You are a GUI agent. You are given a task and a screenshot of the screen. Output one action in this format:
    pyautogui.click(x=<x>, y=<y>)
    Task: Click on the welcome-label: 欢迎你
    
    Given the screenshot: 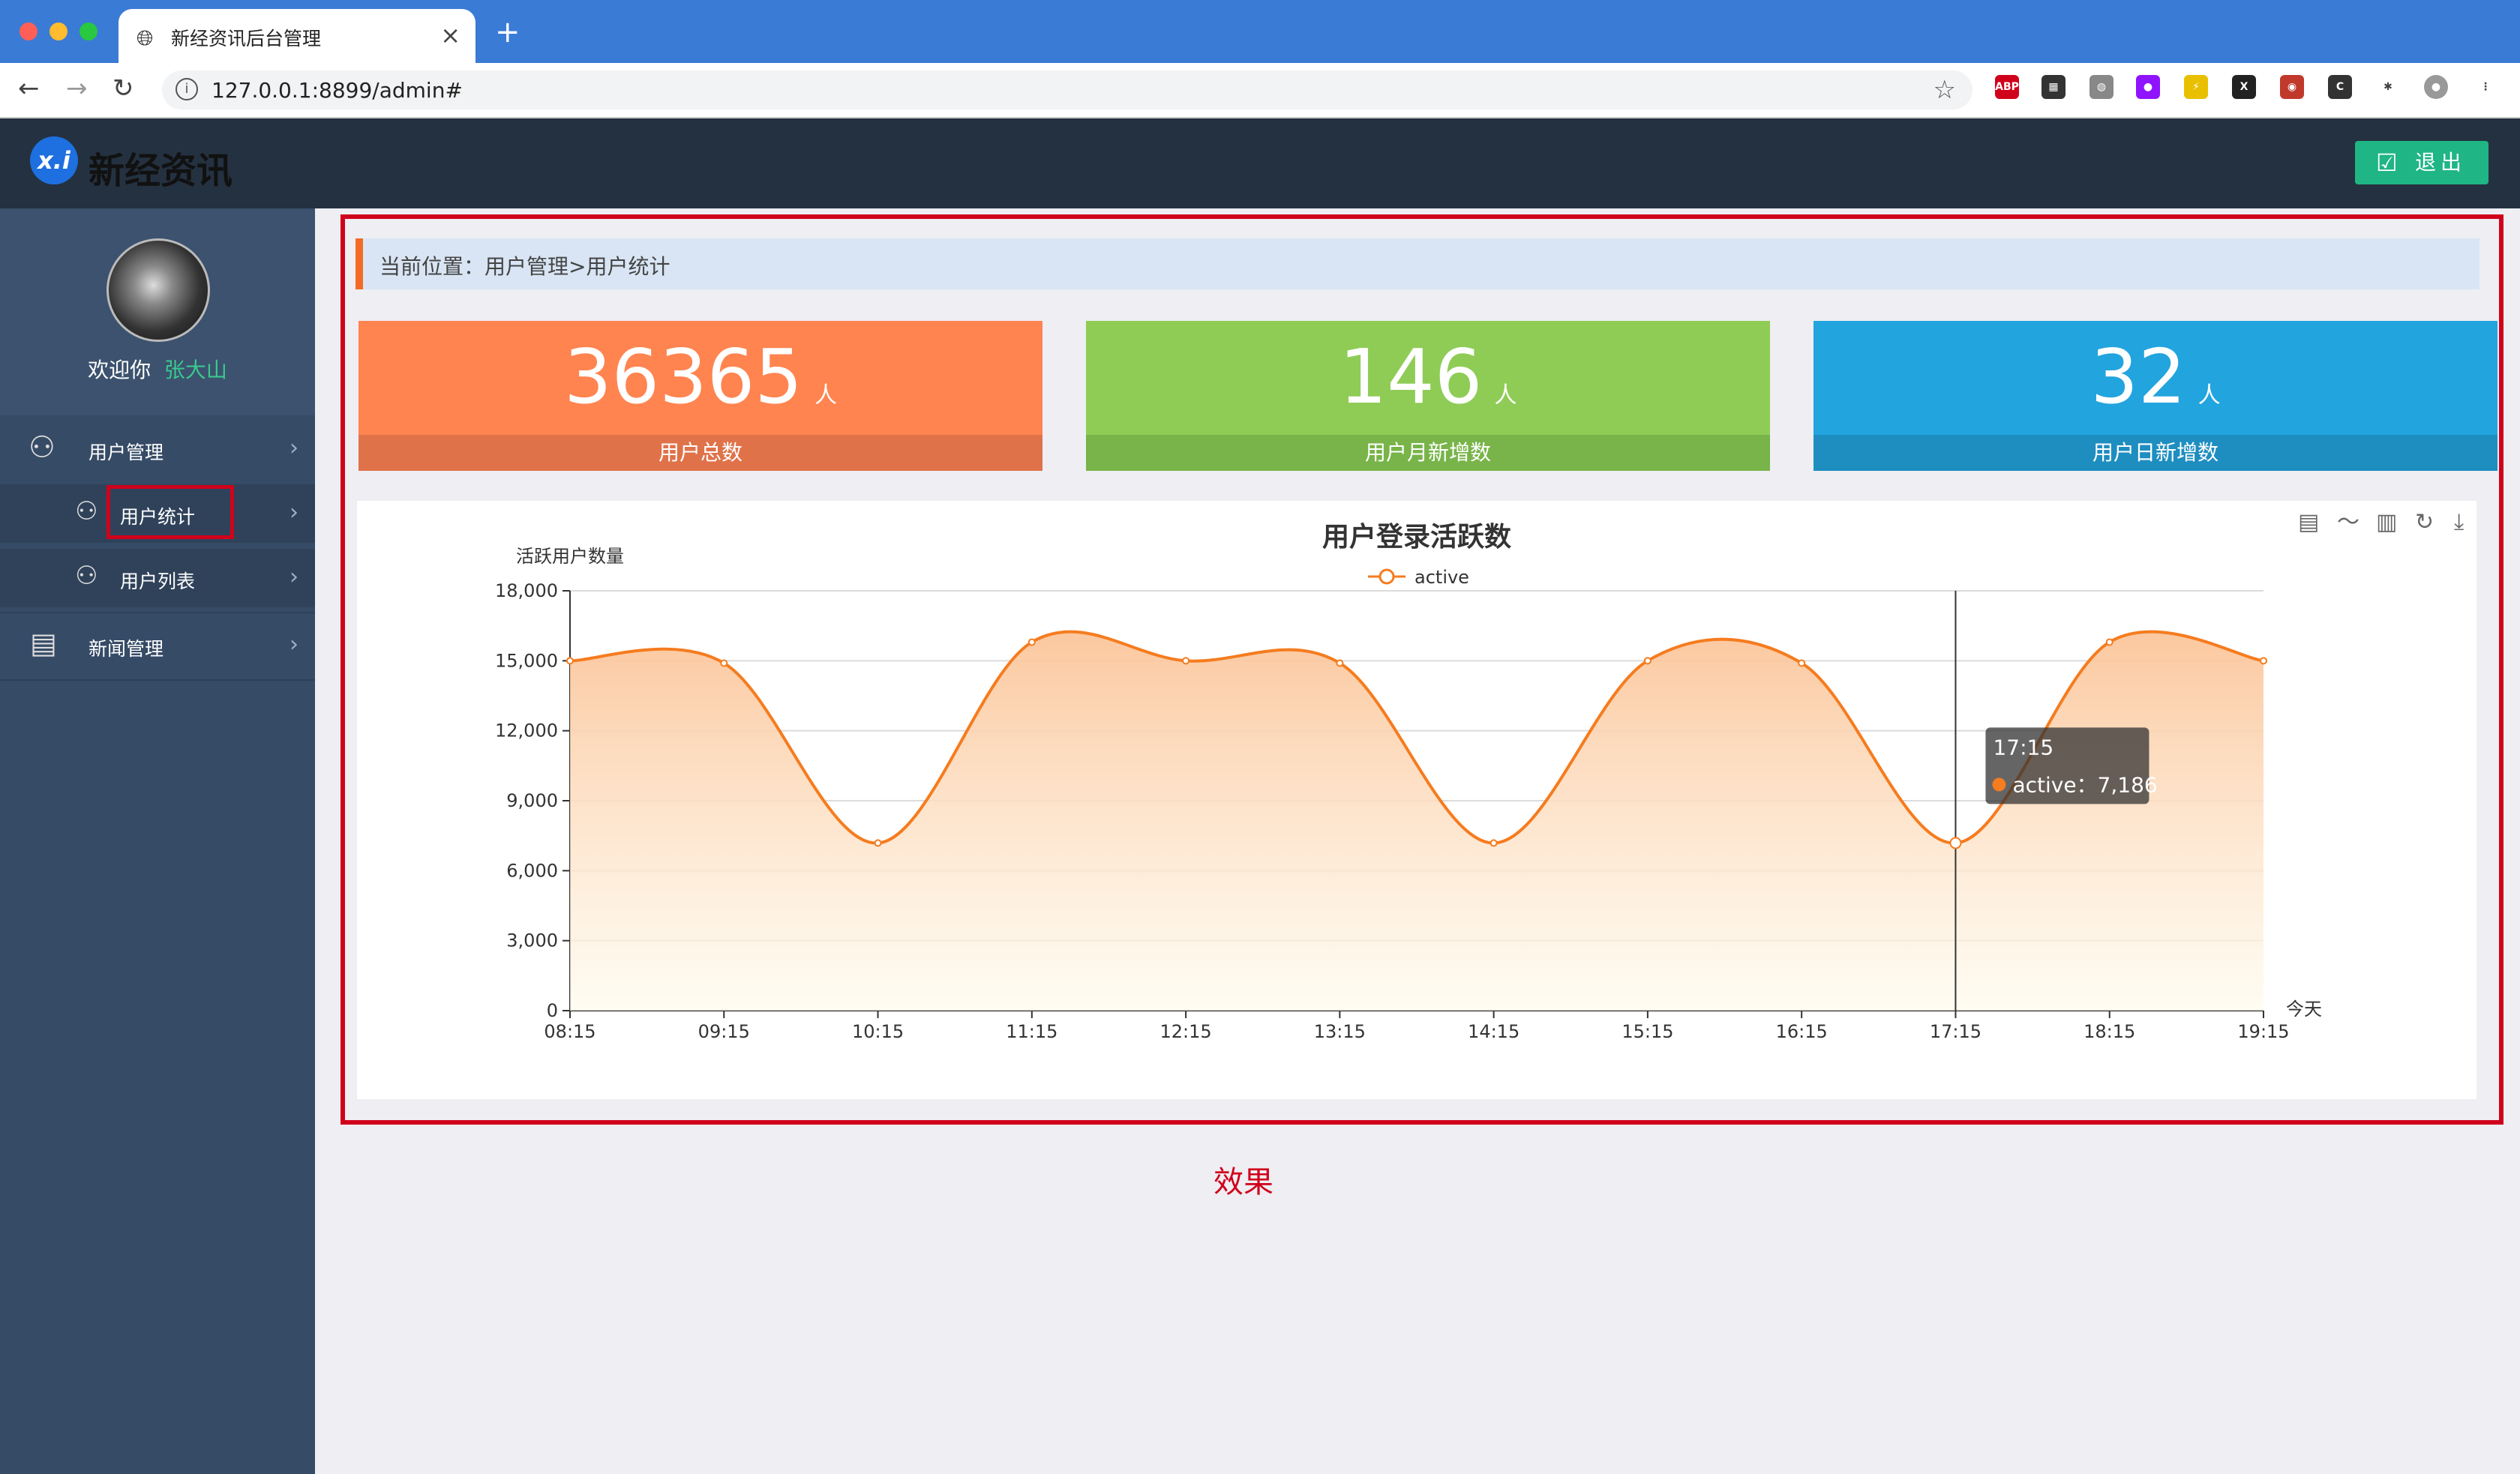 What is the action you would take?
    pyautogui.click(x=120, y=370)
    